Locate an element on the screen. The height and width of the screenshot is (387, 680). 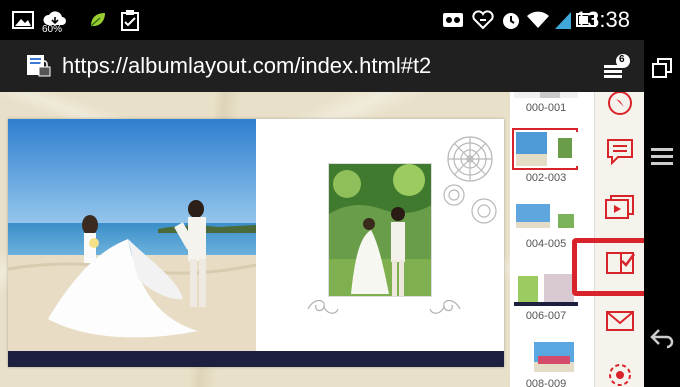
wifi-icon is located at coordinates (538, 20).